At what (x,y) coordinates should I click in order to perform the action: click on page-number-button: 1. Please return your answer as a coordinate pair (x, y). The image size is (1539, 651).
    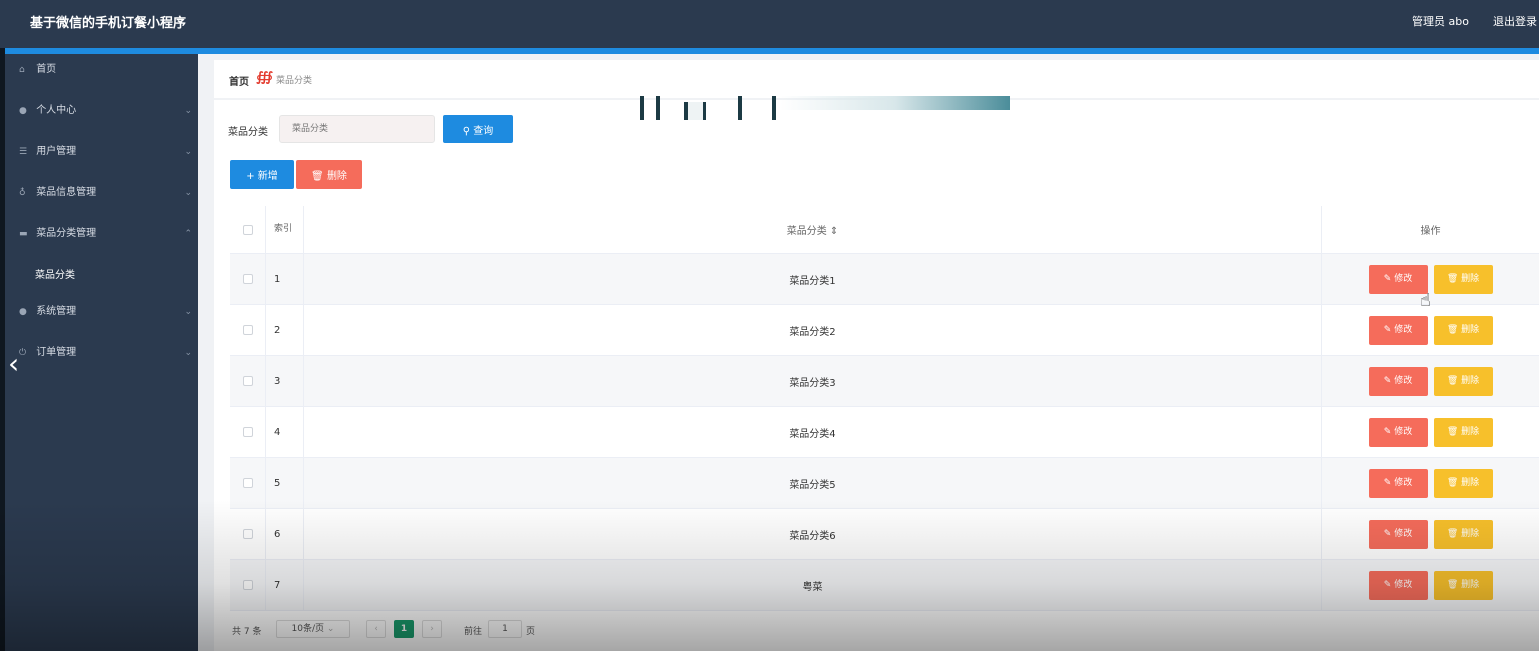
    Looking at the image, I should click on (404, 629).